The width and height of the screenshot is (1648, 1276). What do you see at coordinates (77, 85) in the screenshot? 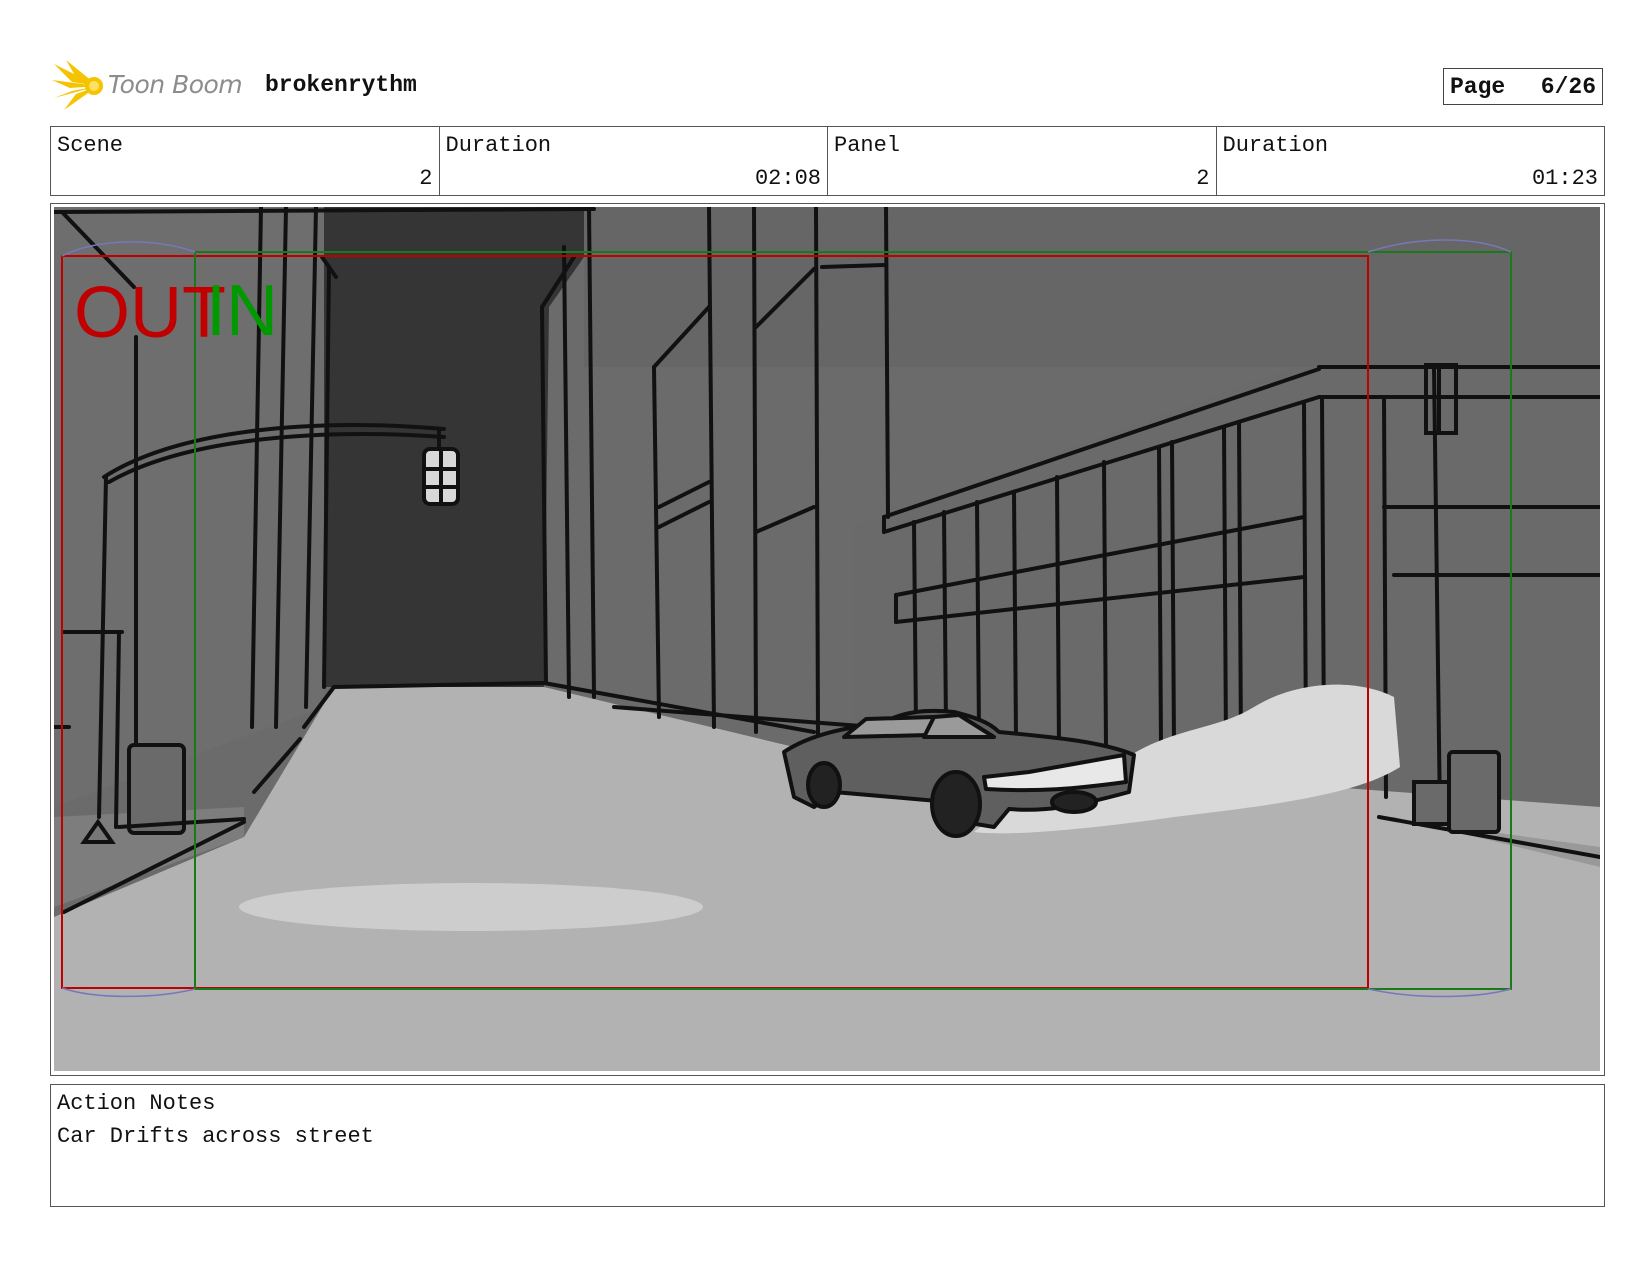
I see `toon-boom-logo-icon` at bounding box center [77, 85].